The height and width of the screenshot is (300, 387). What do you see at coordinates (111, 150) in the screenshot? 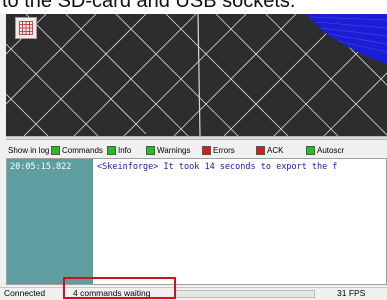
I see `checkbox-info` at bounding box center [111, 150].